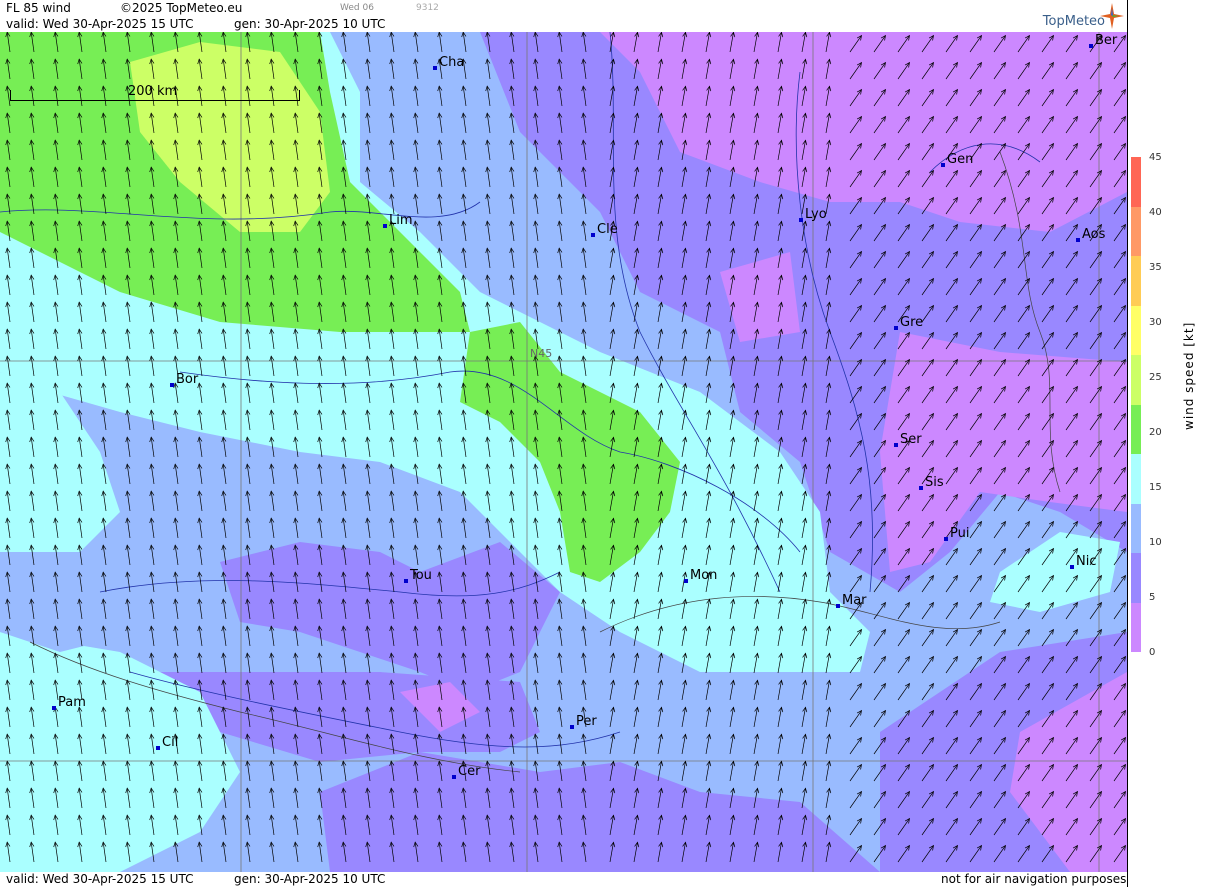  I want to click on city-marker: Per, so click(583, 721).